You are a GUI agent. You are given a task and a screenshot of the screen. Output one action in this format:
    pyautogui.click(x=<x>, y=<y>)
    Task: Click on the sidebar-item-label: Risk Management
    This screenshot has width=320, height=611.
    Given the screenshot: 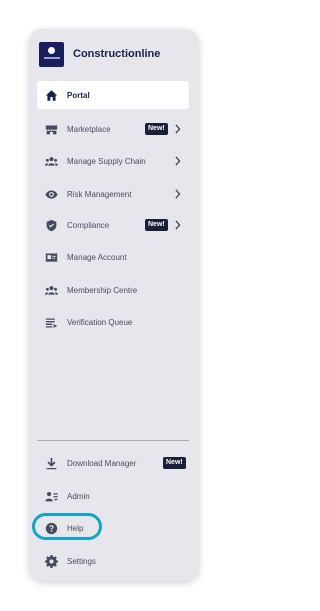 What is the action you would take?
    pyautogui.click(x=99, y=194)
    